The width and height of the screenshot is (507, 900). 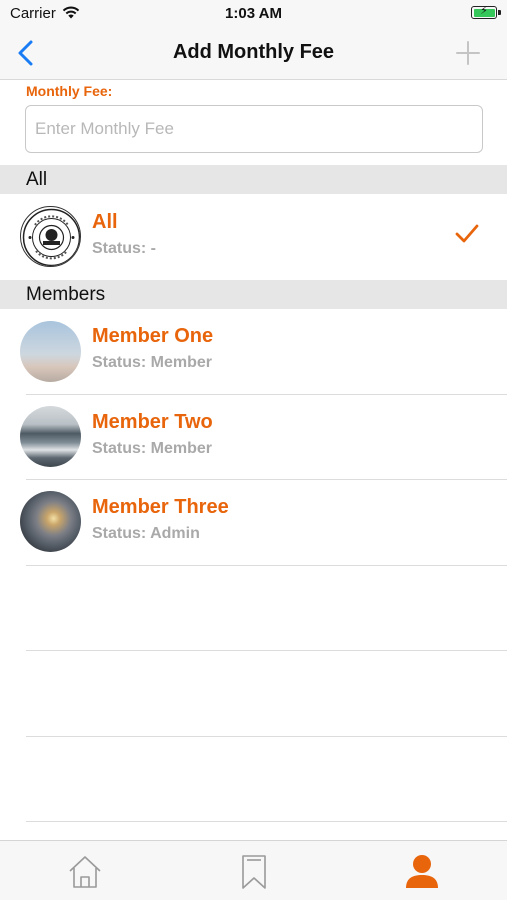 I want to click on list-item-member-one: Member One Status: Member, so click(x=253, y=352).